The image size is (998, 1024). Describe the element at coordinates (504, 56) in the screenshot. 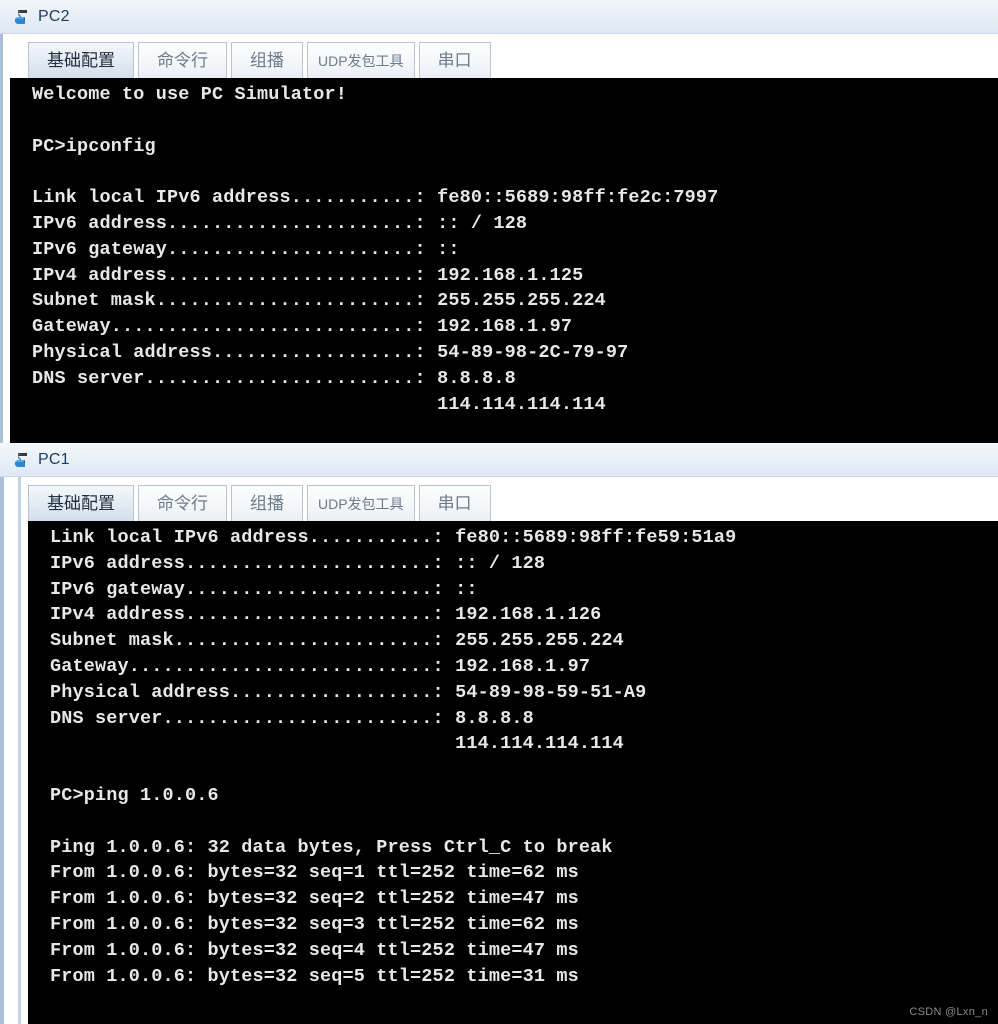

I see `tabstrip-pc2: 基础配置 命令行 组播 UDP发包工具 串口` at that location.